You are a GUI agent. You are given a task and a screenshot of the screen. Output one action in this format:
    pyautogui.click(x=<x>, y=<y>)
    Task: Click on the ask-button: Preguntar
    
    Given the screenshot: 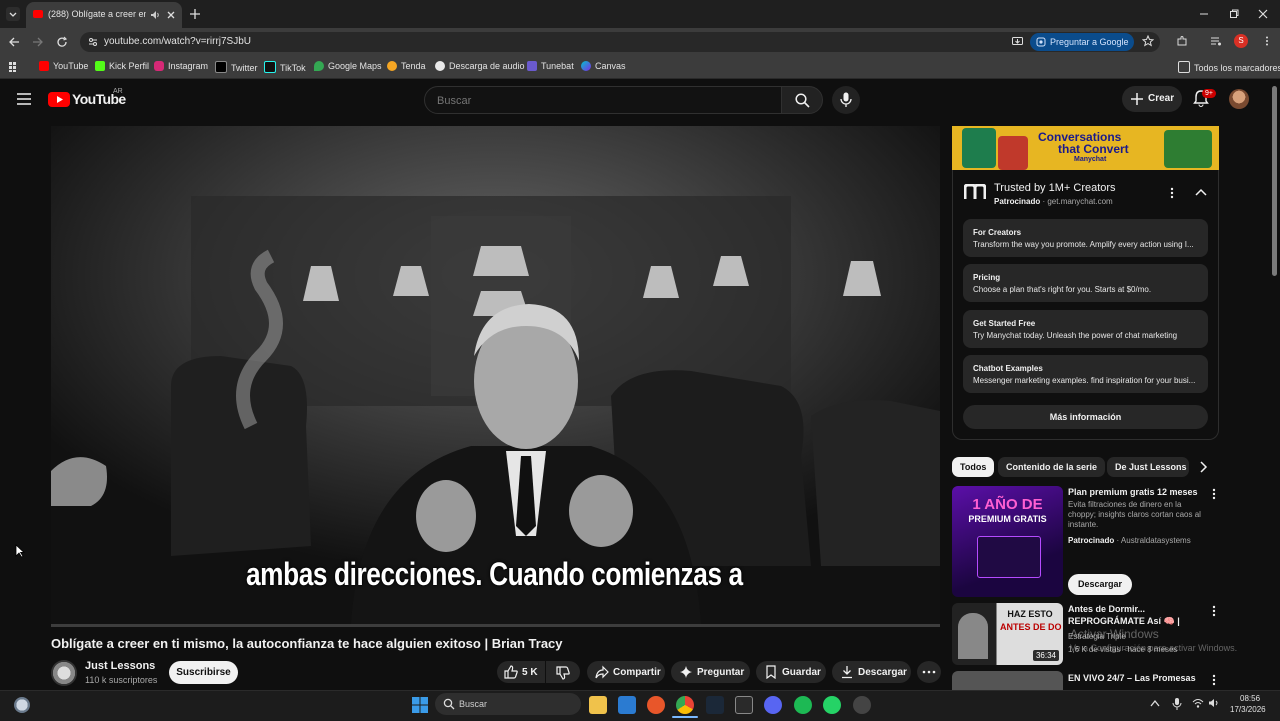 What is the action you would take?
    pyautogui.click(x=710, y=672)
    